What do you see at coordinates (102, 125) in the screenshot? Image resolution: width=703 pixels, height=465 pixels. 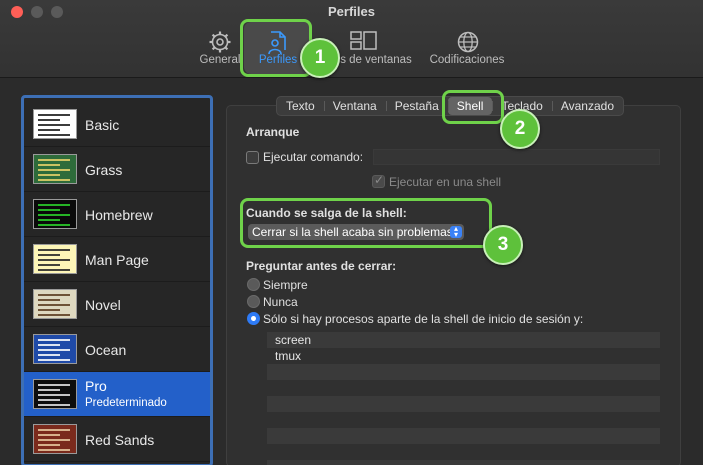 I see `profile-name: Basic` at bounding box center [102, 125].